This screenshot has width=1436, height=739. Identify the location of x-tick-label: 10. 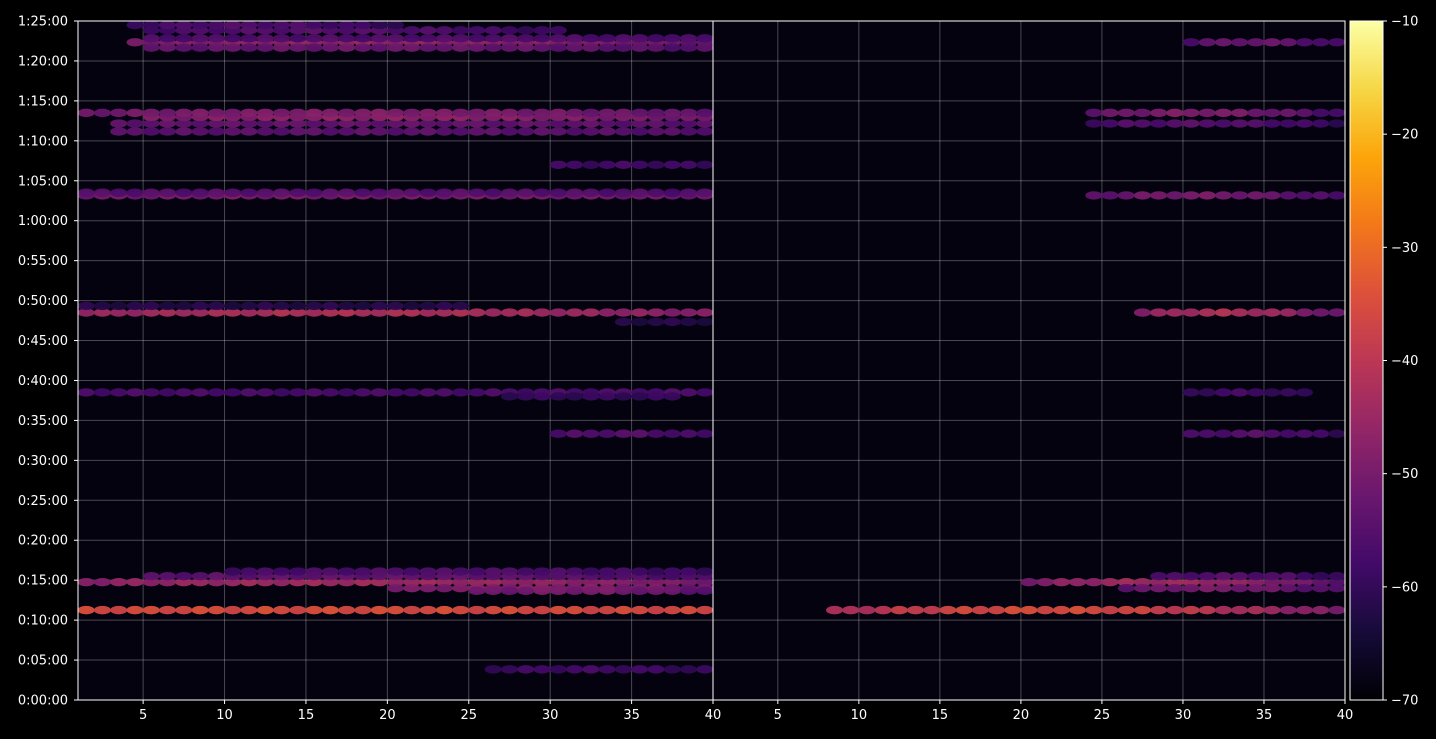
(859, 715).